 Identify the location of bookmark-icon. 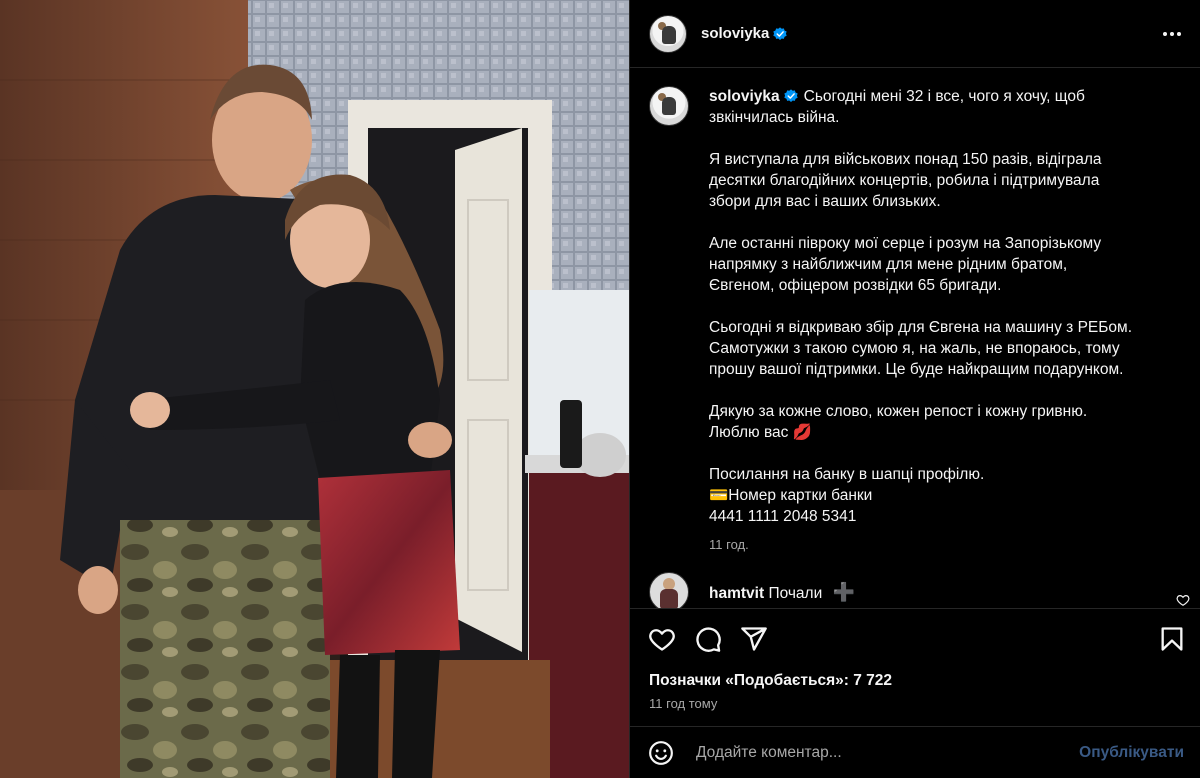
(1172, 639).